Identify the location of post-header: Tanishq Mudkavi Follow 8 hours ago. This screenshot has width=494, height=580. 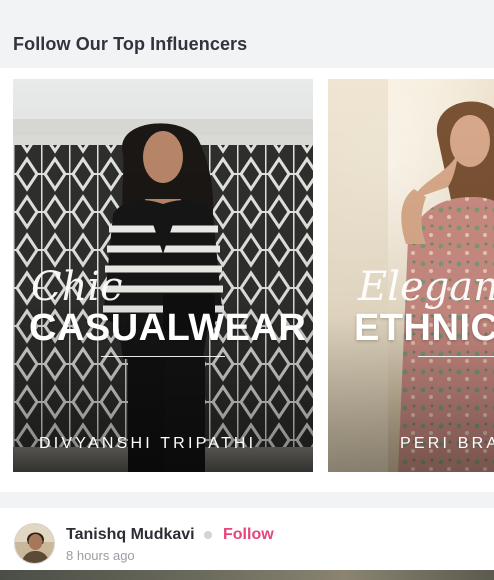
(247, 544).